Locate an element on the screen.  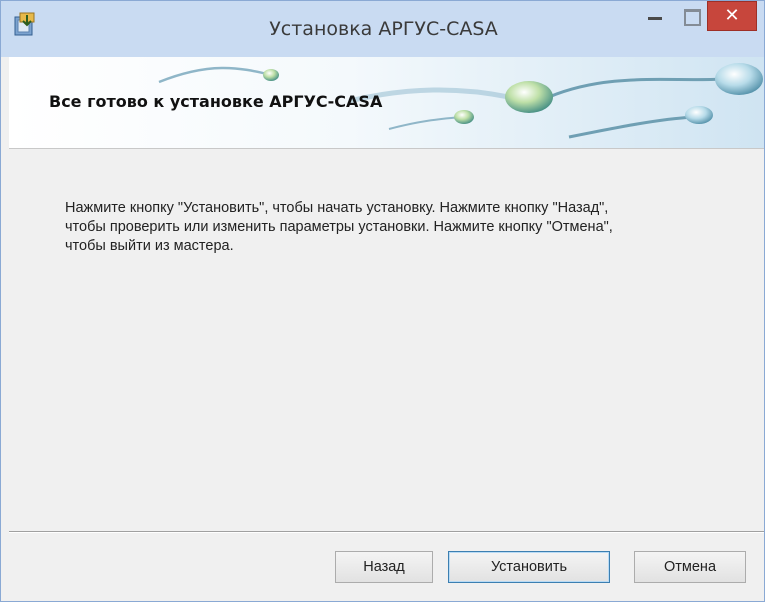
title-bar: Установка АРГУС-CASA ✕ is located at coordinates (382, 29).